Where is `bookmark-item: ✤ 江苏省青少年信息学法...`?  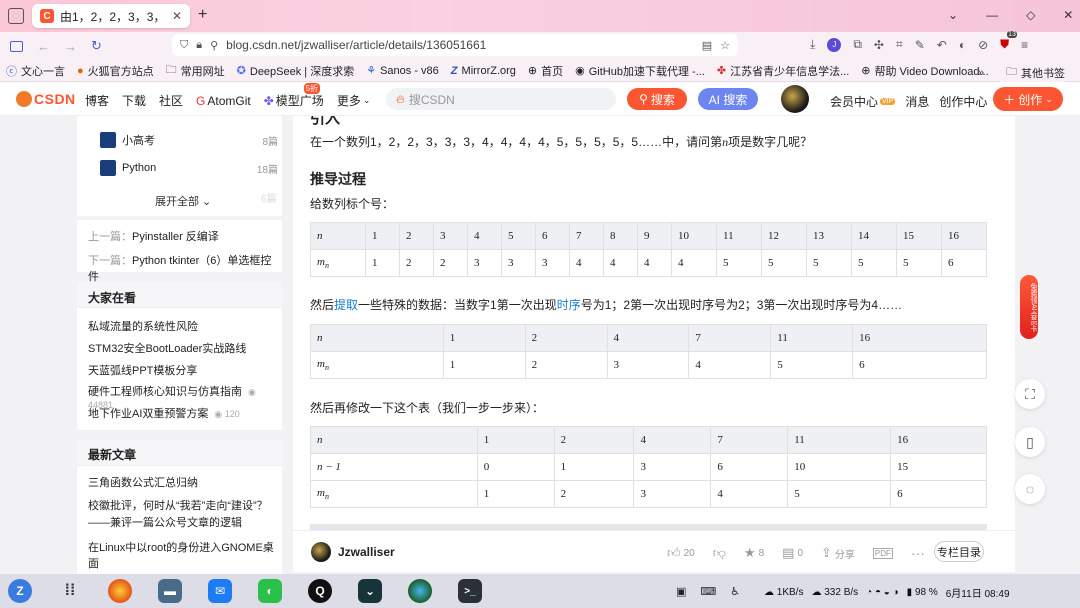
bookmark-item: ✤ 江苏省青少年信息学法... is located at coordinates (783, 71).